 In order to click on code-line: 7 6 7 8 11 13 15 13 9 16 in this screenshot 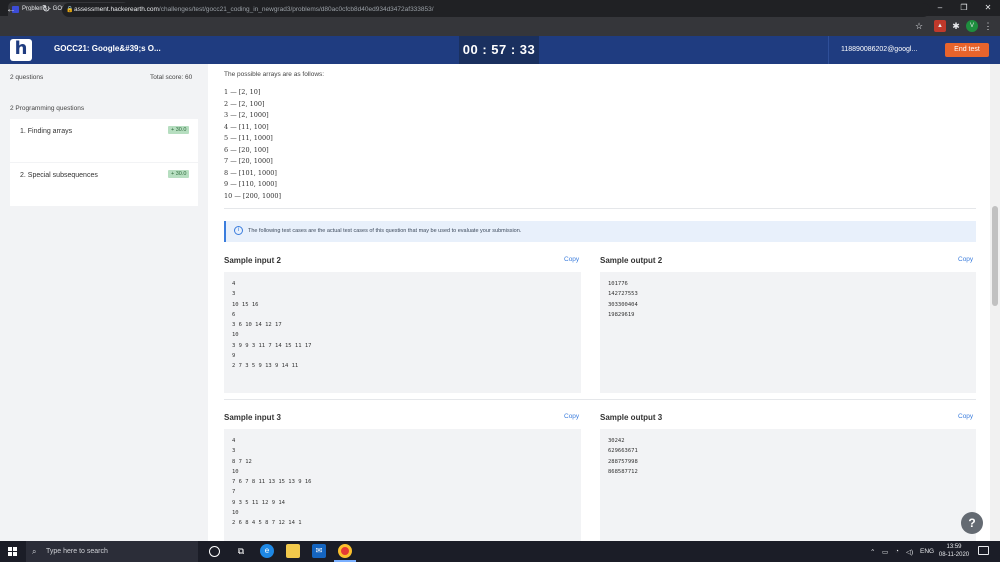, I will do `click(272, 482)`.